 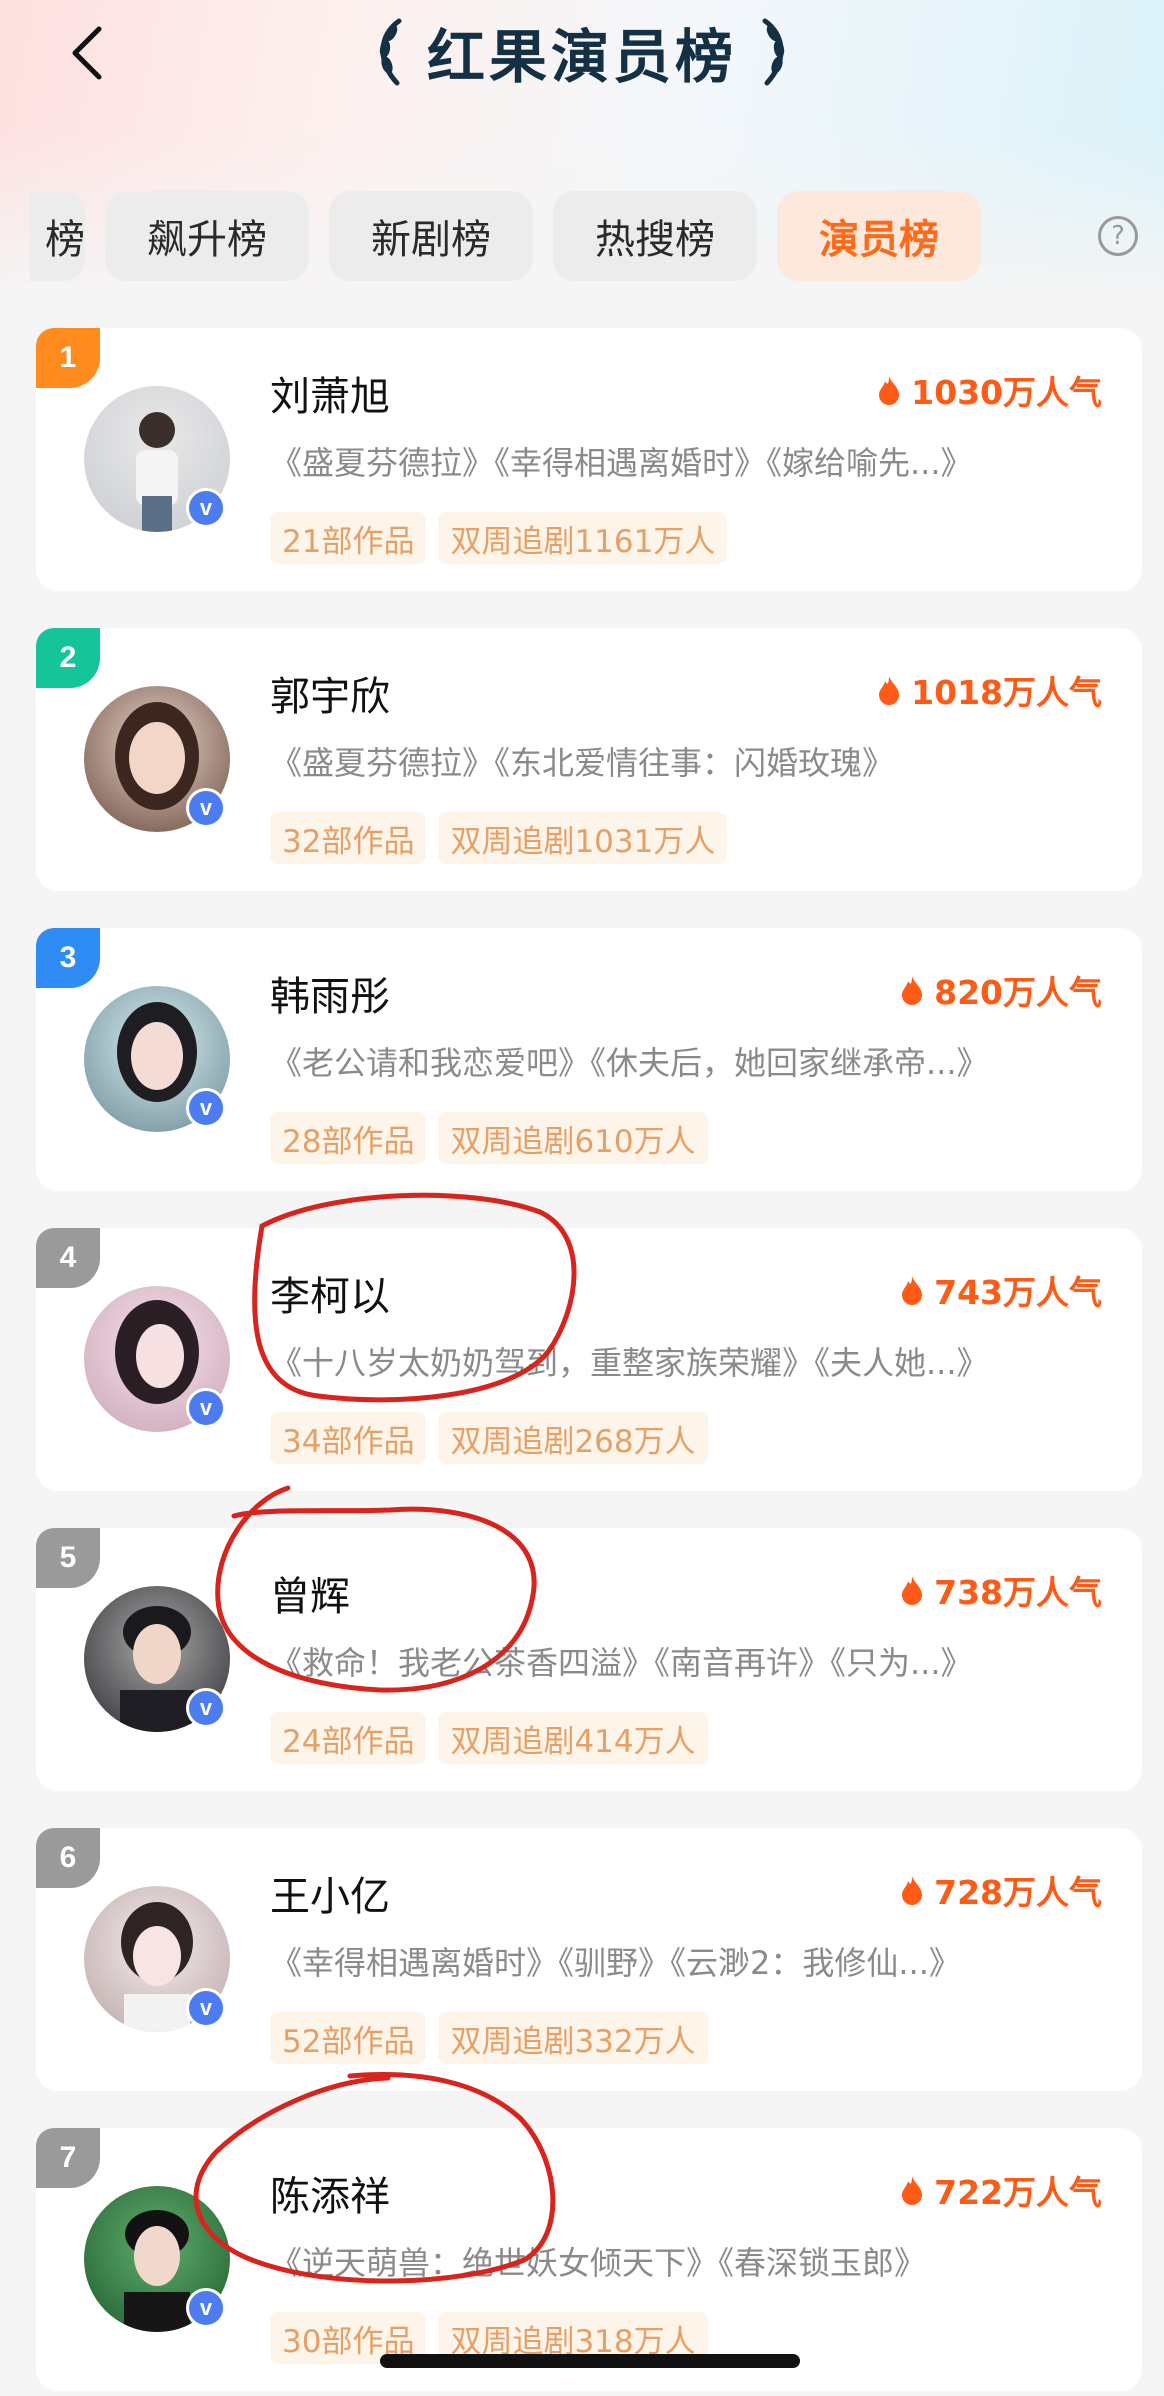 I want to click on page-title-bar: 红果演员榜, so click(x=582, y=52).